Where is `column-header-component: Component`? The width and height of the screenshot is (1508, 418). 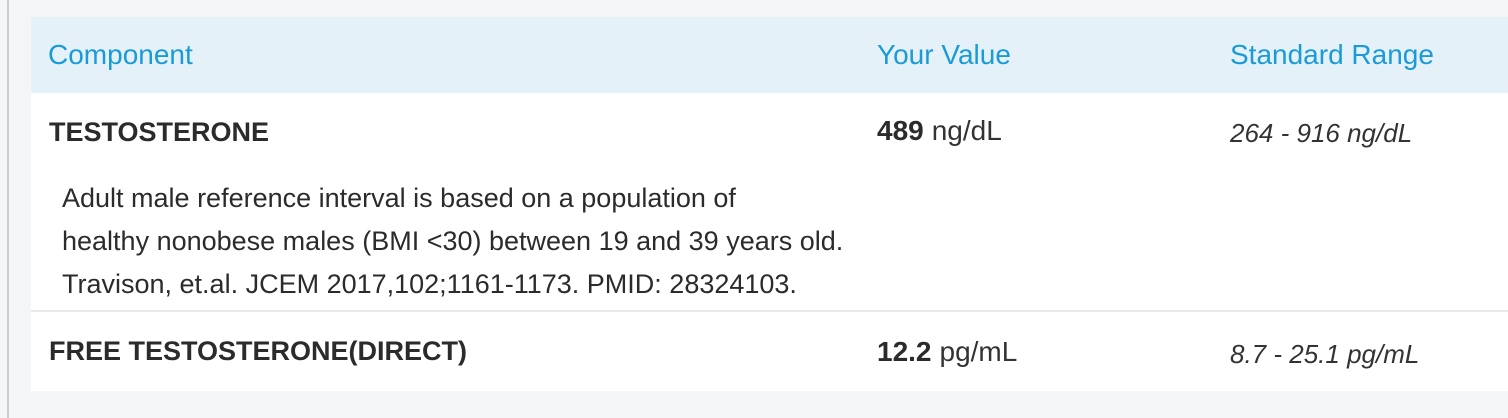
column-header-component: Component is located at coordinates (120, 54).